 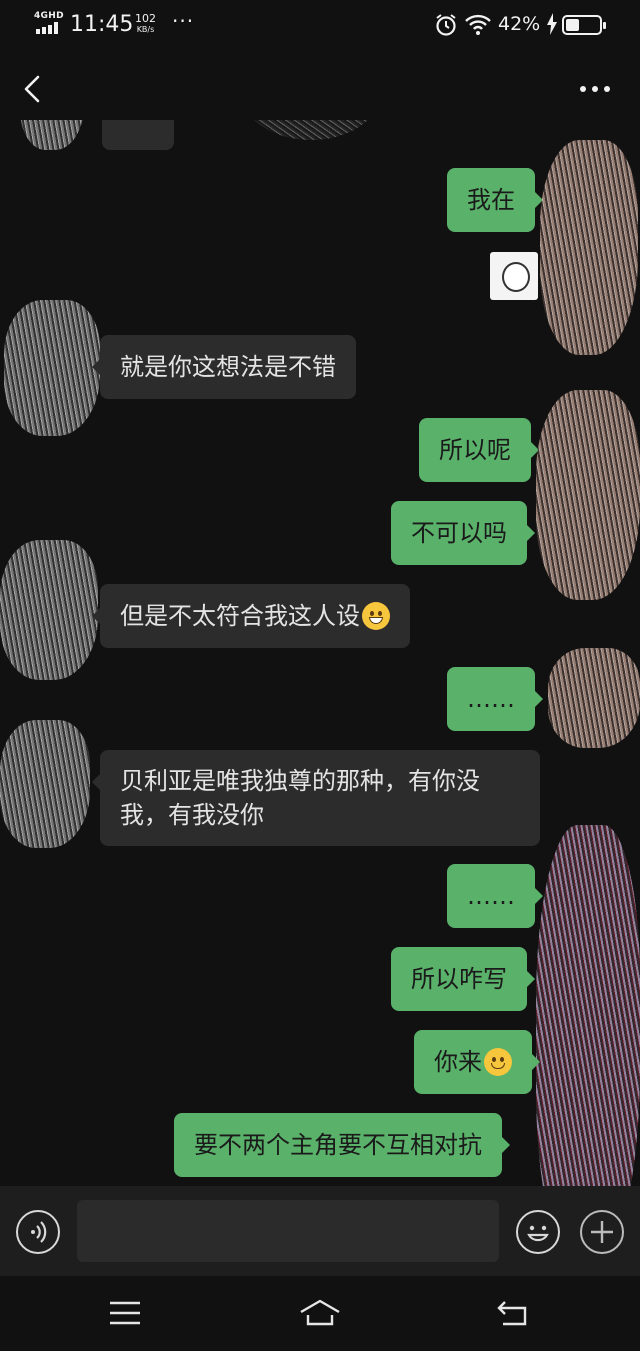 I want to click on plus-icon, so click(x=602, y=1232).